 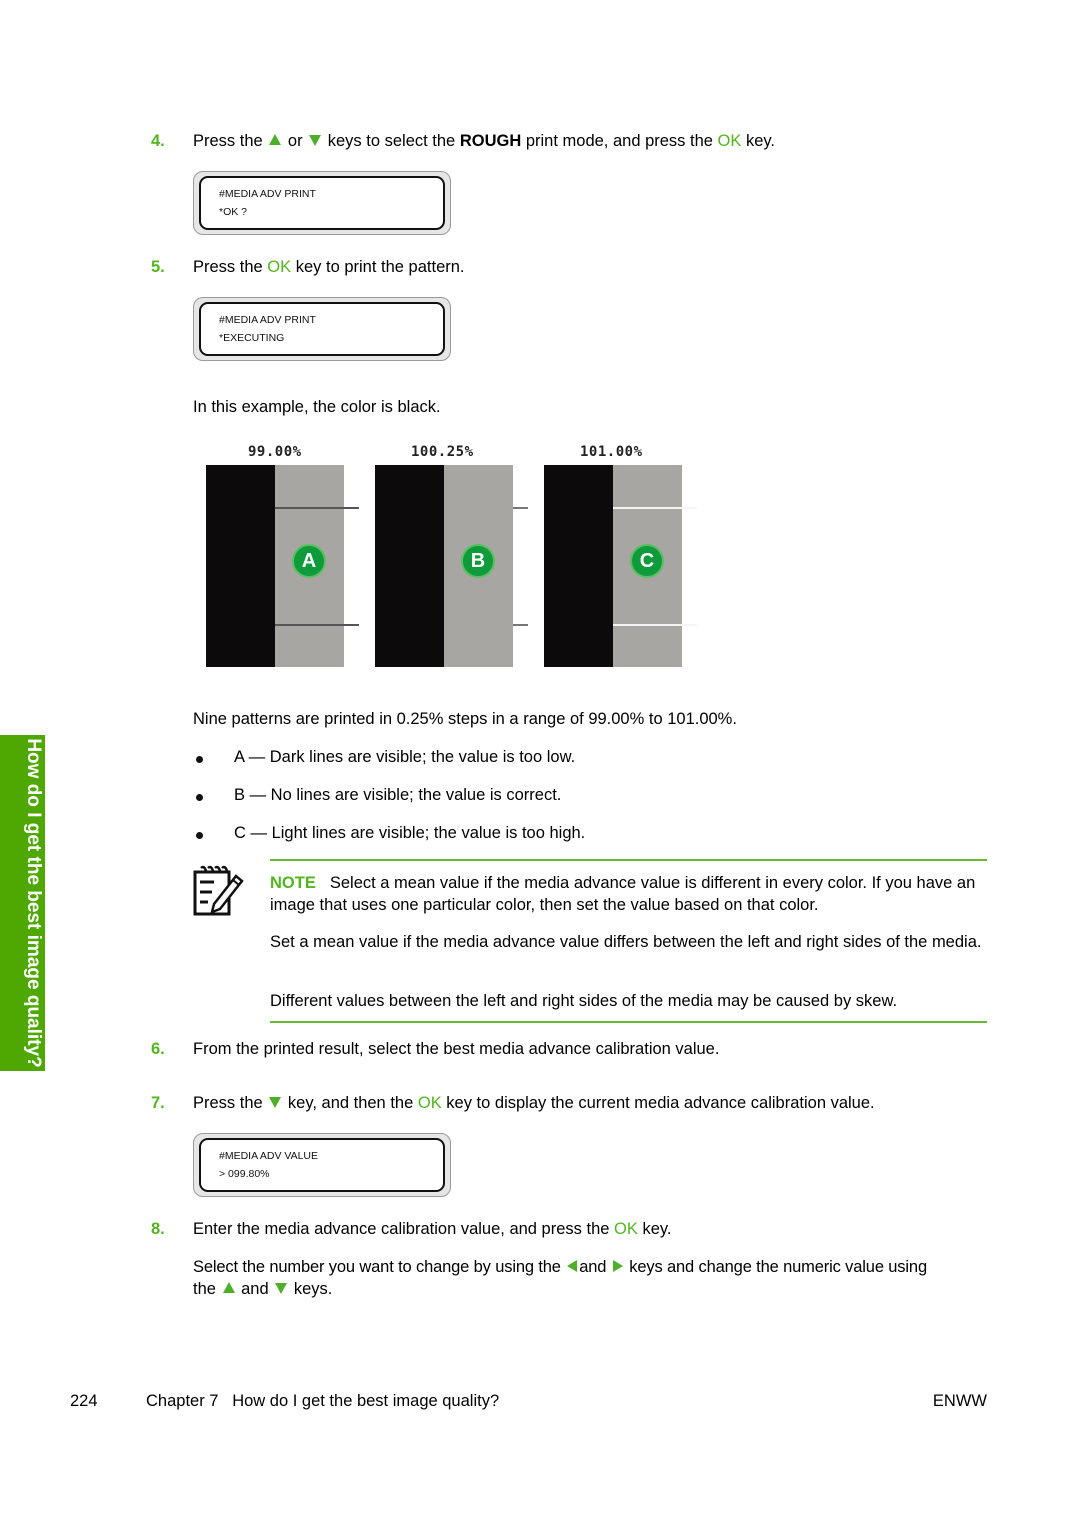 What do you see at coordinates (22, 903) in the screenshot?
I see `chapter-side-tab: How do I get the best image quality?` at bounding box center [22, 903].